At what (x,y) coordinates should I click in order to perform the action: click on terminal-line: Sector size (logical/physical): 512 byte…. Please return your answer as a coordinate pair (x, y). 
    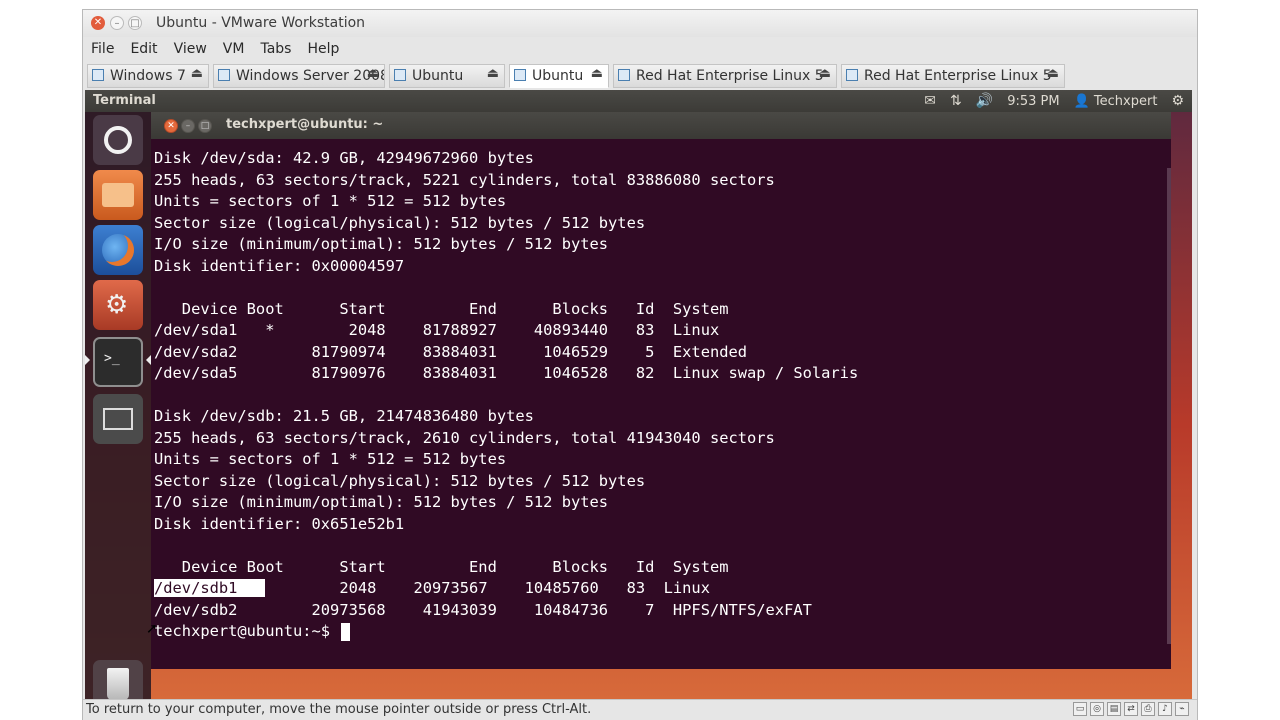
    Looking at the image, I should click on (400, 222).